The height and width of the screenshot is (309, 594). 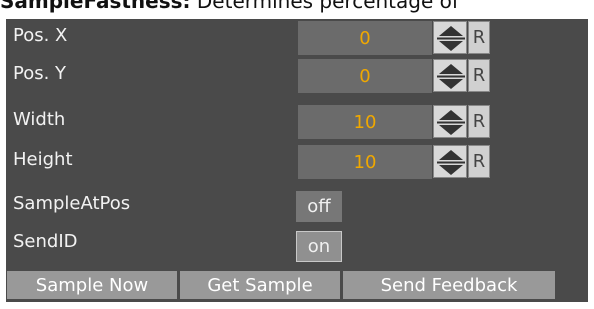 What do you see at coordinates (40, 35) in the screenshot?
I see `pos-x-label: Pos. X` at bounding box center [40, 35].